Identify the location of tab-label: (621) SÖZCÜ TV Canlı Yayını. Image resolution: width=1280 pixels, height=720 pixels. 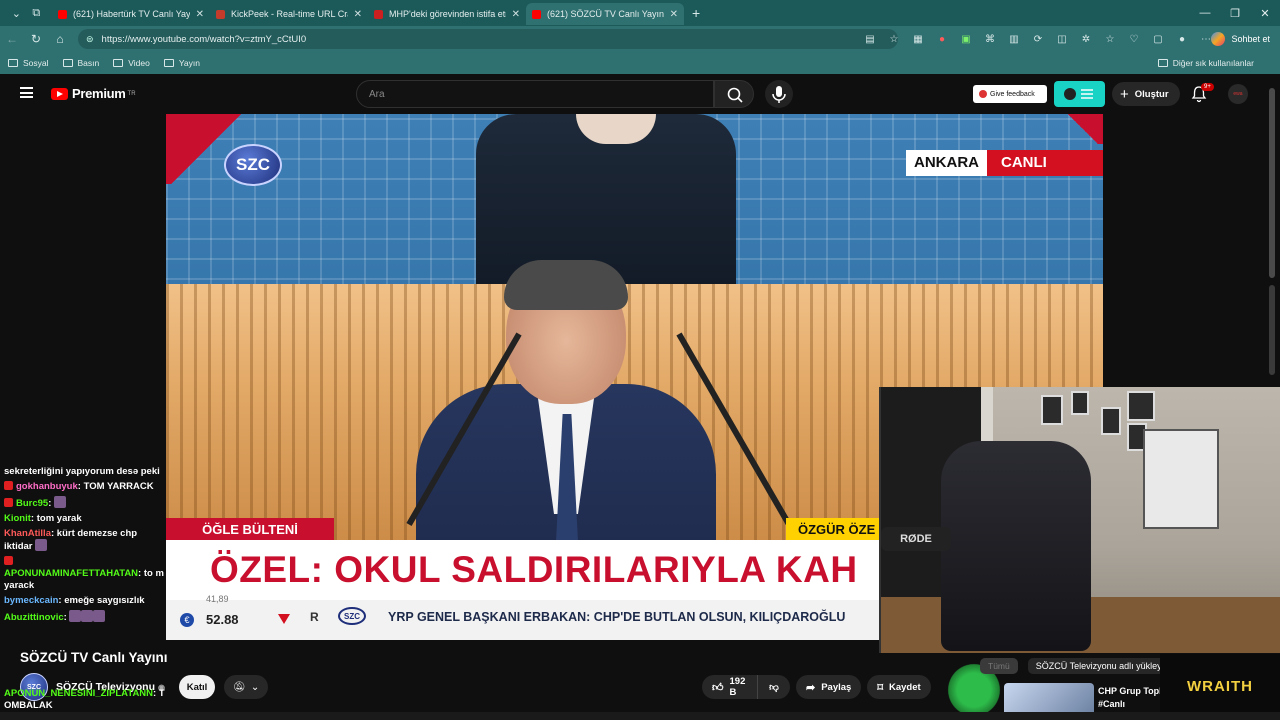
(605, 14).